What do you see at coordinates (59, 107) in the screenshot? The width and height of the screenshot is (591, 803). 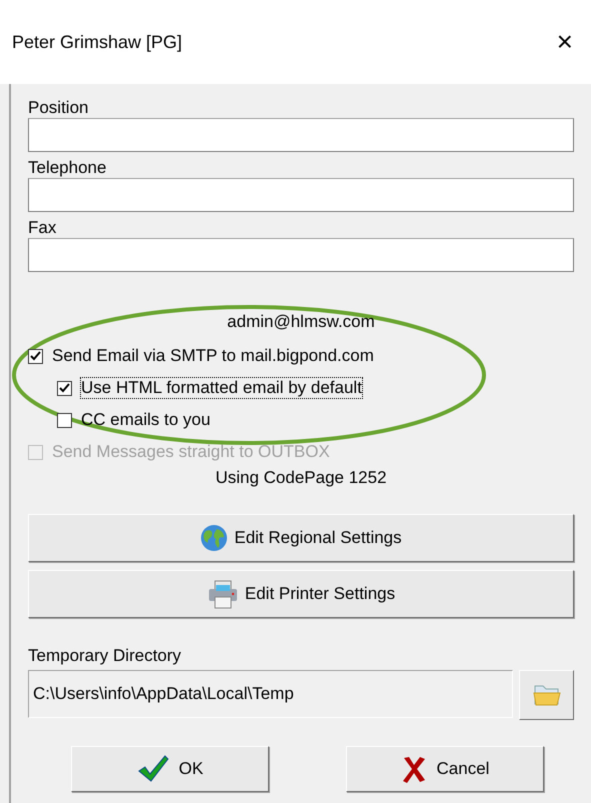 I see `field-label: Position` at bounding box center [59, 107].